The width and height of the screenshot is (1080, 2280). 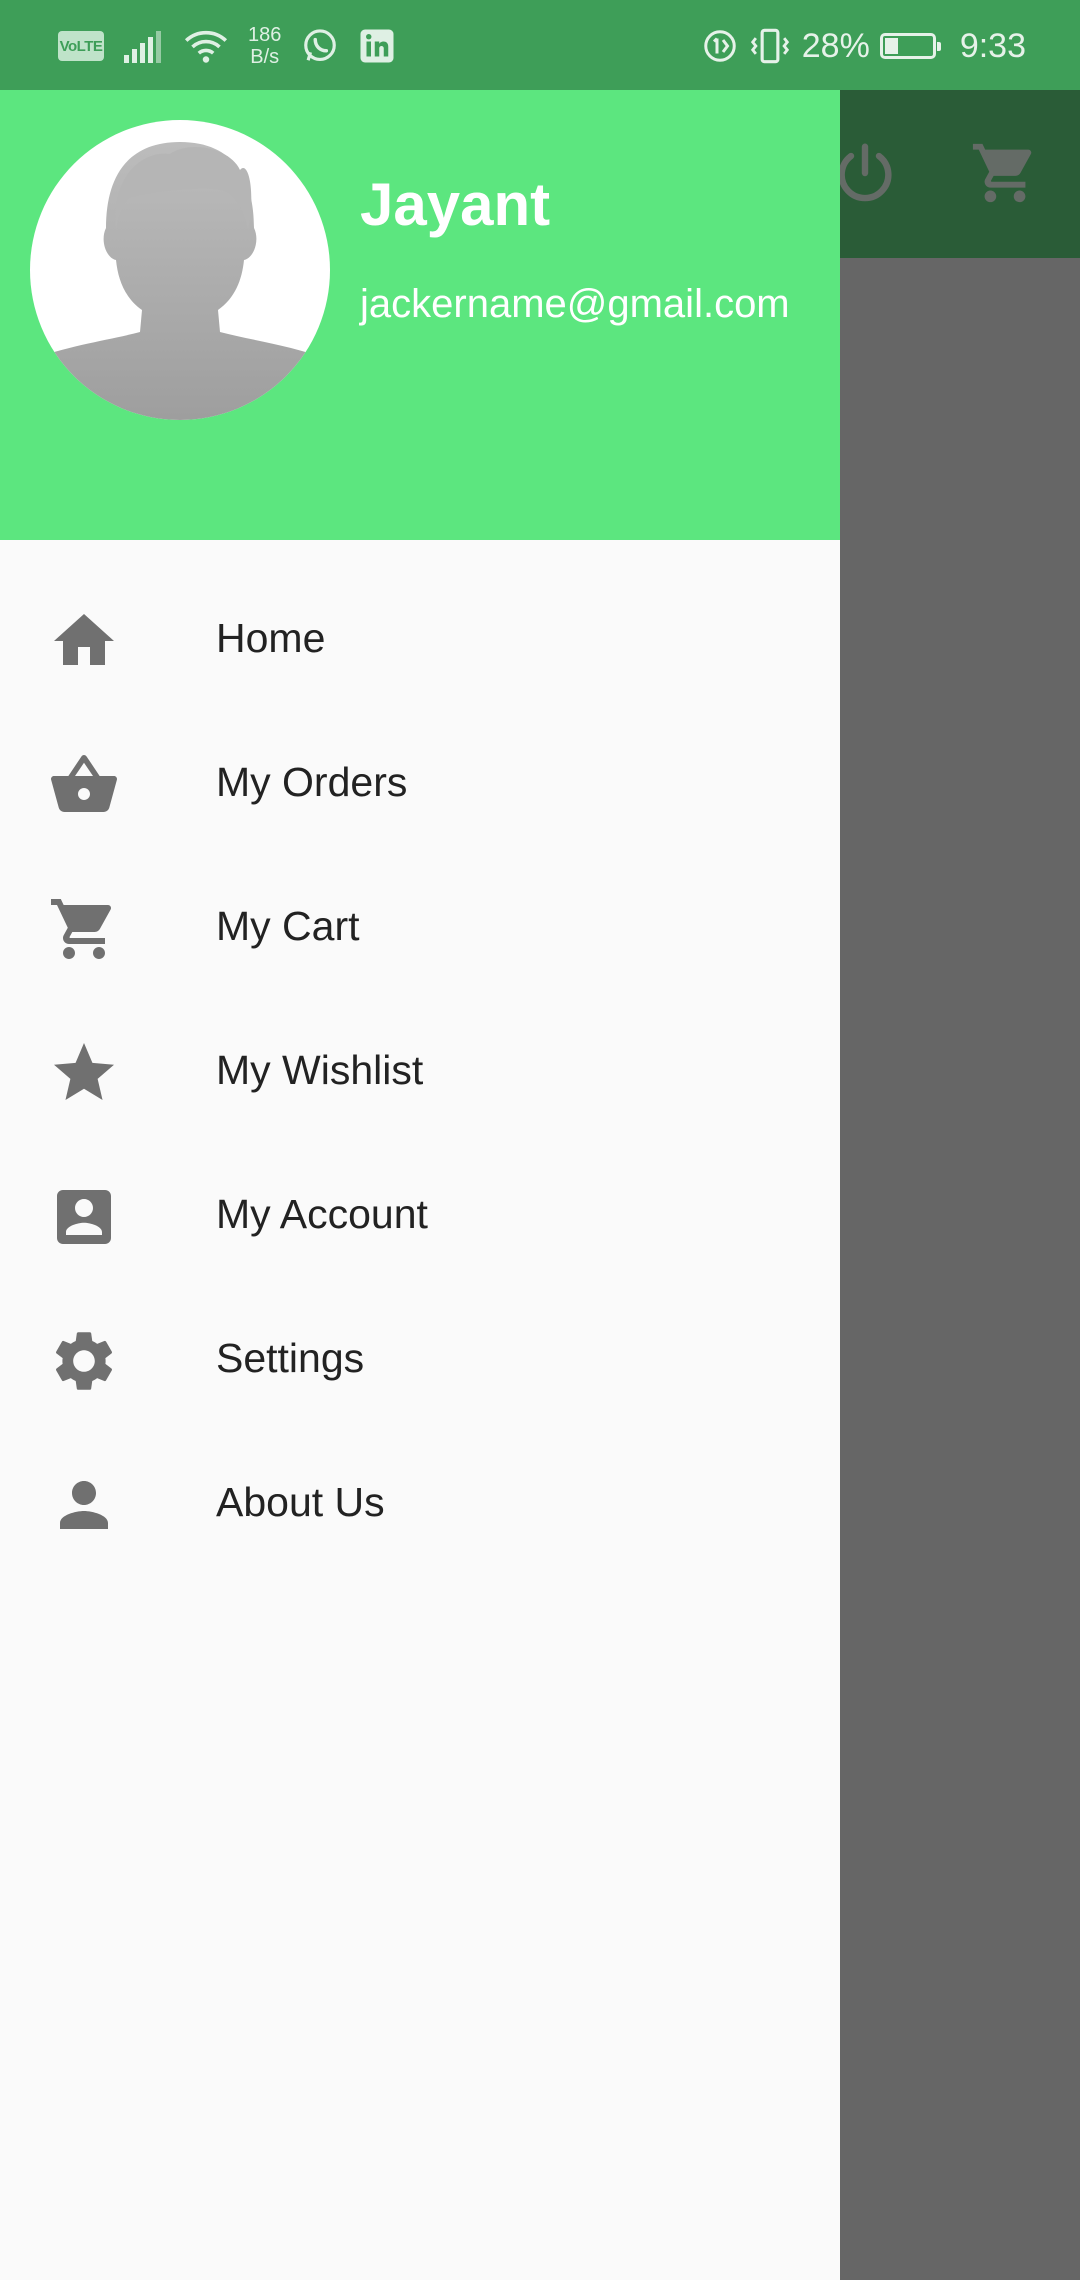 I want to click on power-icon, so click(x=865, y=173).